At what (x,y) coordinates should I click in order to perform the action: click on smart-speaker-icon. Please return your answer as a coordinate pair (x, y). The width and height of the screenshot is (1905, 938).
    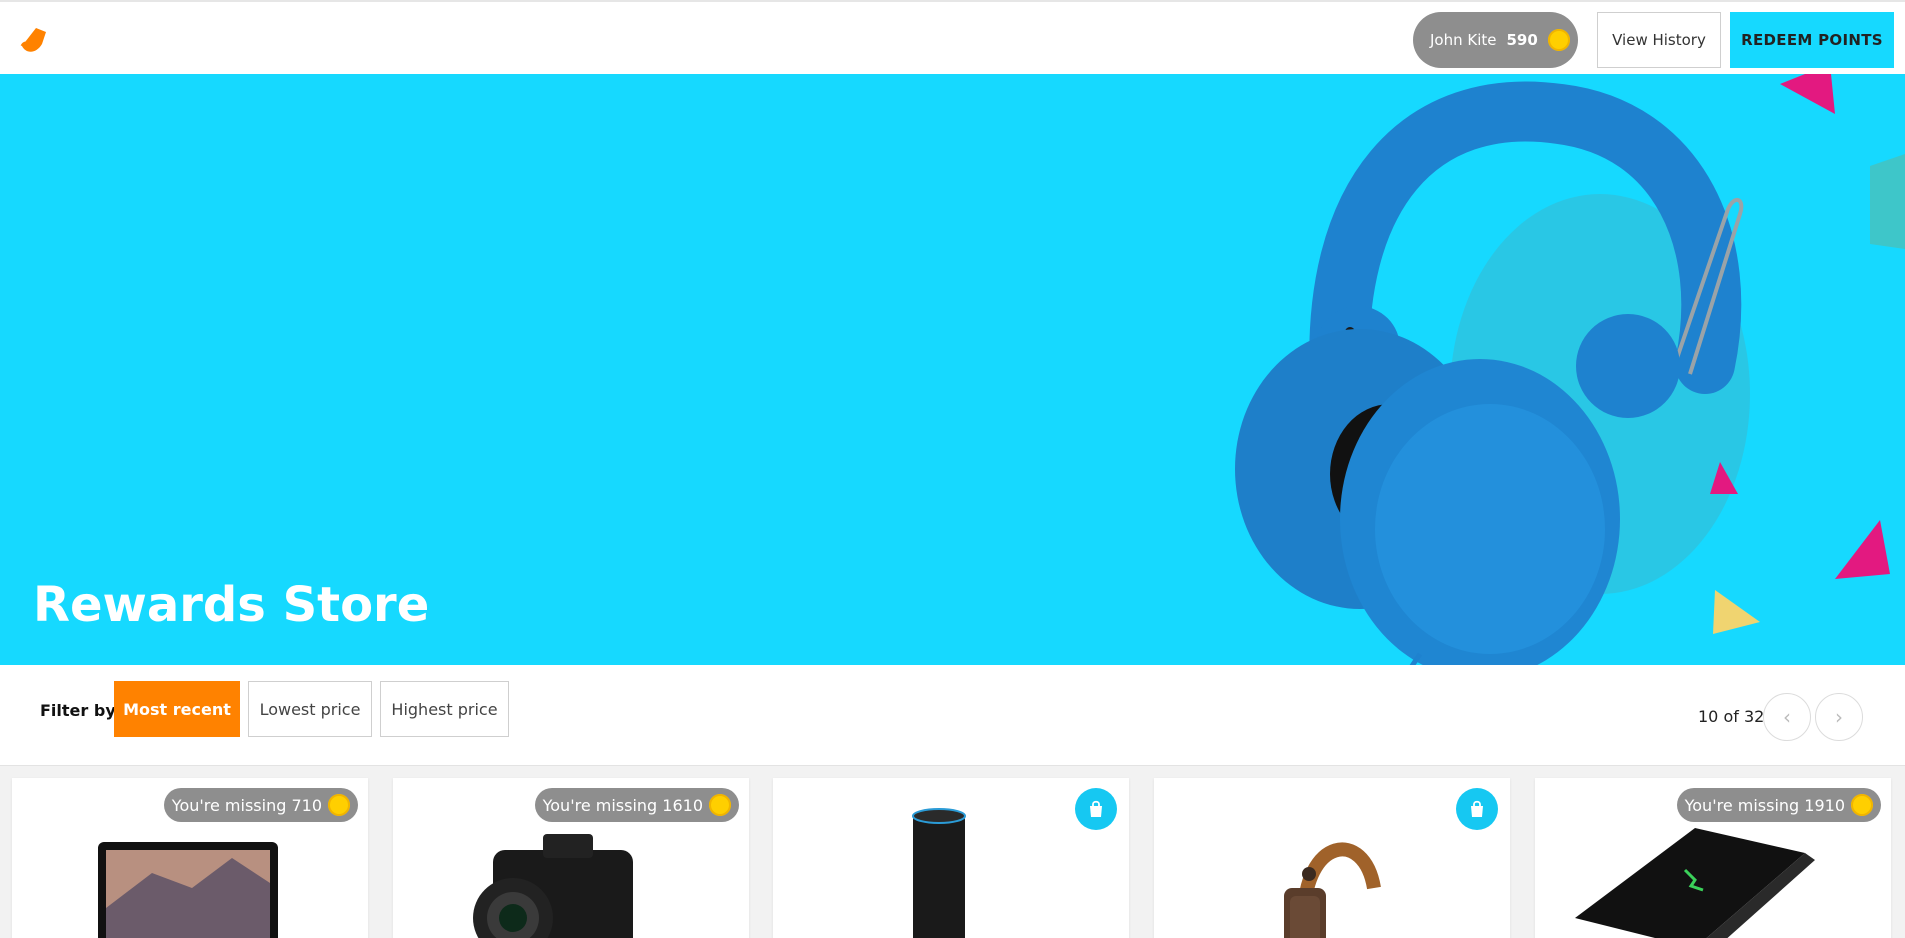
    Looking at the image, I should click on (939, 873).